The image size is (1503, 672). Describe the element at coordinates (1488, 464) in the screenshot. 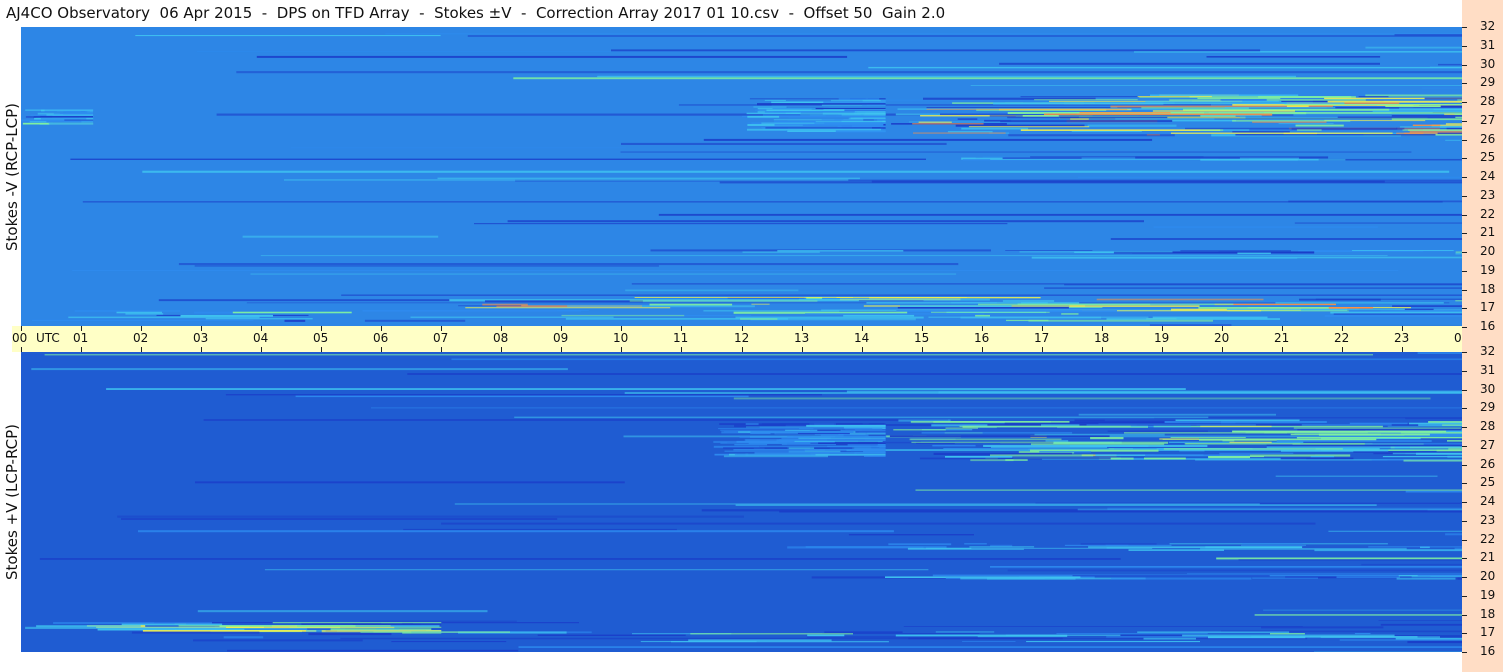

I see `frequency-tick-label: 26` at that location.